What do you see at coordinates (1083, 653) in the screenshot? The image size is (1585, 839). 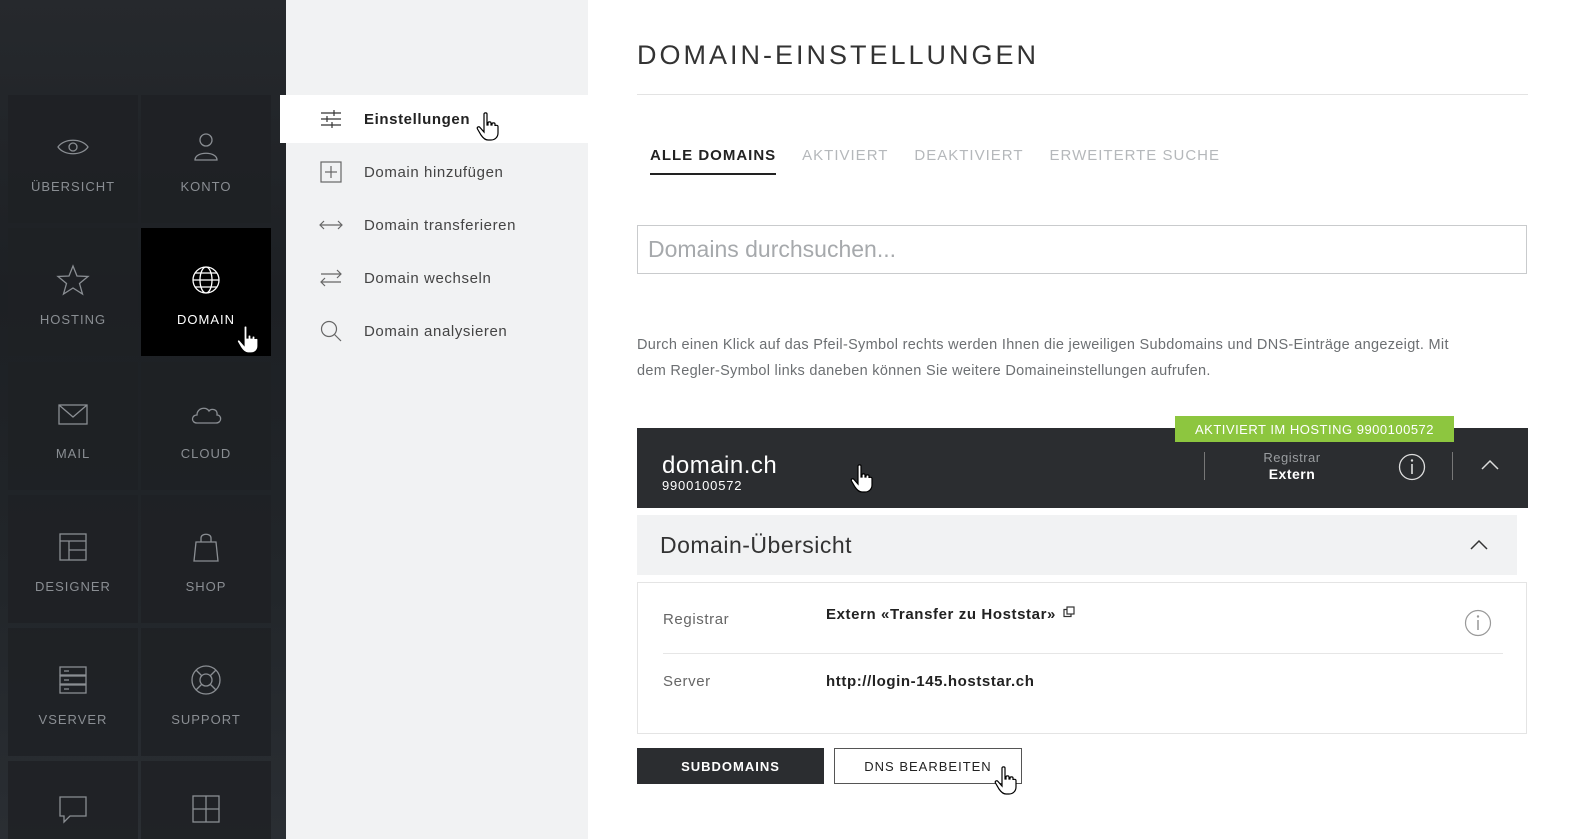 I see `row-divider` at bounding box center [1083, 653].